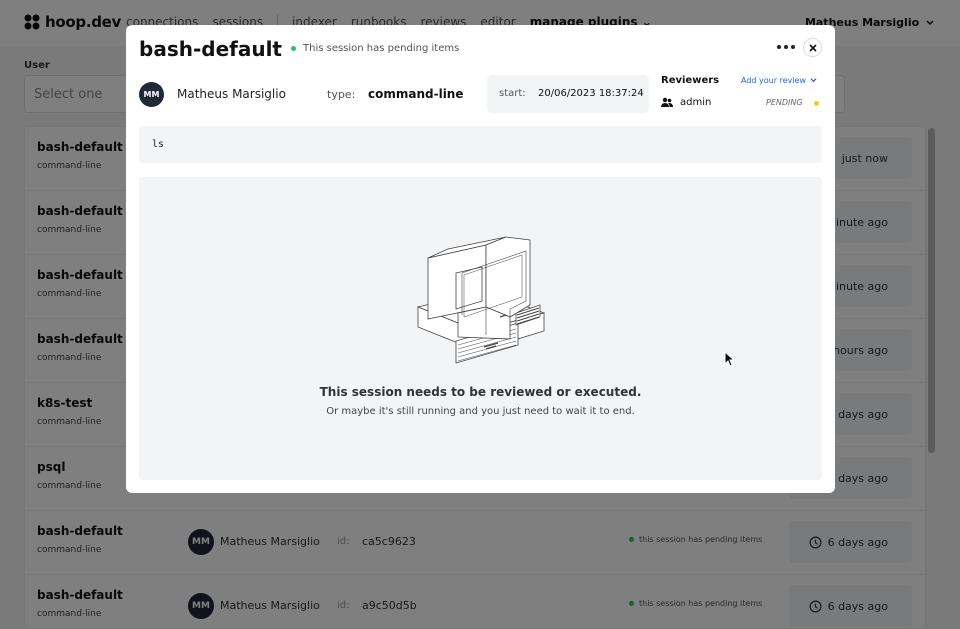 This screenshot has height=629, width=960. Describe the element at coordinates (591, 93) in the screenshot. I see `start-value: 20/06/2023 18:37:24` at that location.